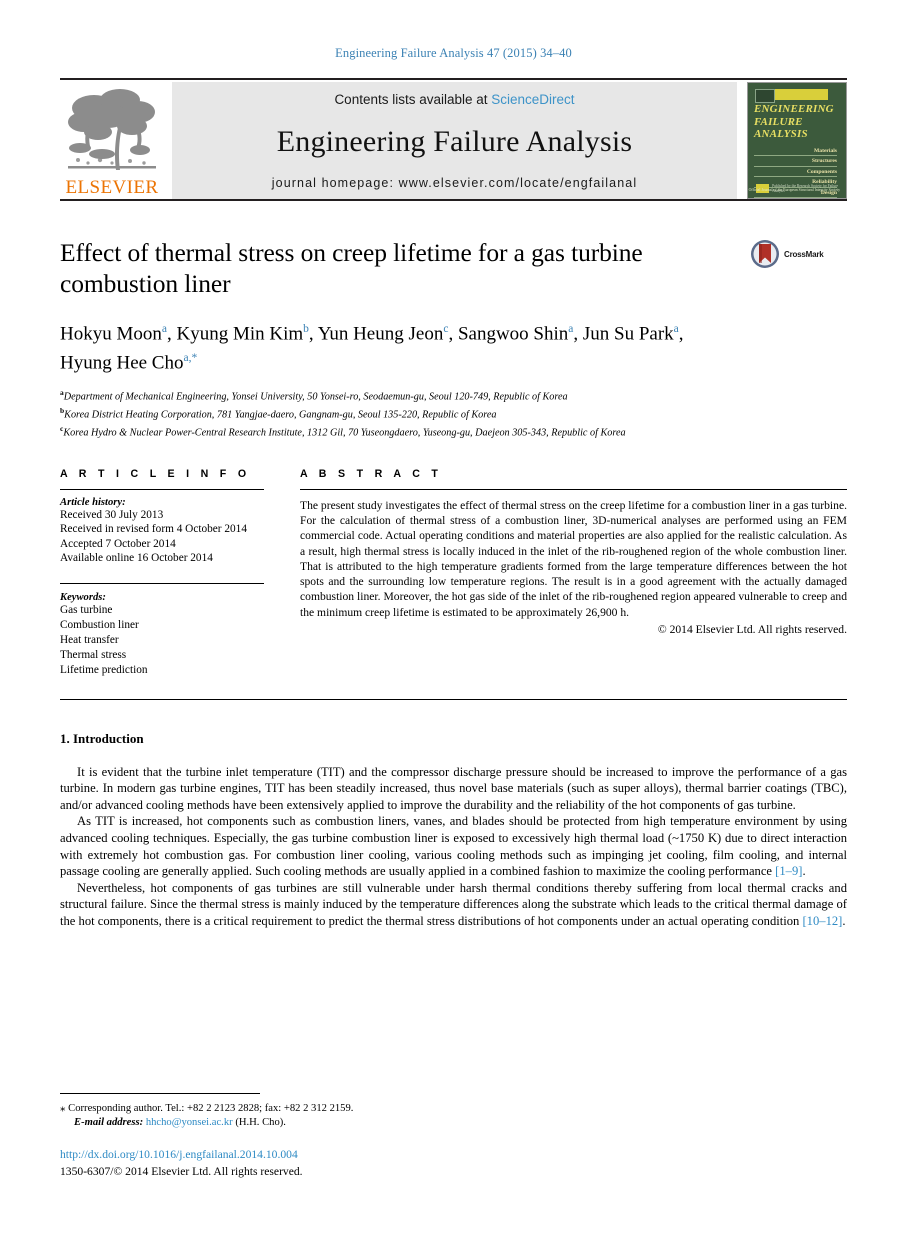 The height and width of the screenshot is (1238, 907). Describe the element at coordinates (788, 871) in the screenshot. I see `citation-link-1-9: [1–9]` at that location.